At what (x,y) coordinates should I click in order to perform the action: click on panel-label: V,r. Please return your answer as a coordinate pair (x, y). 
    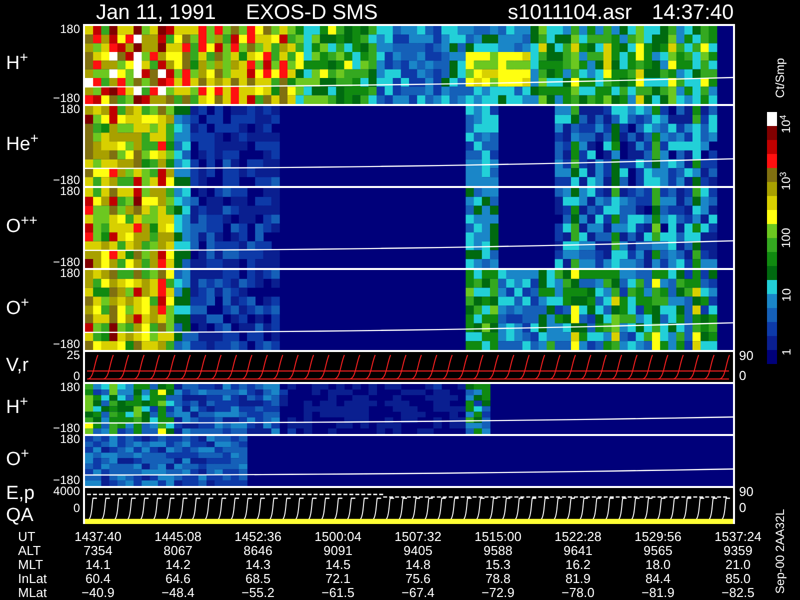
    Looking at the image, I should click on (17, 366).